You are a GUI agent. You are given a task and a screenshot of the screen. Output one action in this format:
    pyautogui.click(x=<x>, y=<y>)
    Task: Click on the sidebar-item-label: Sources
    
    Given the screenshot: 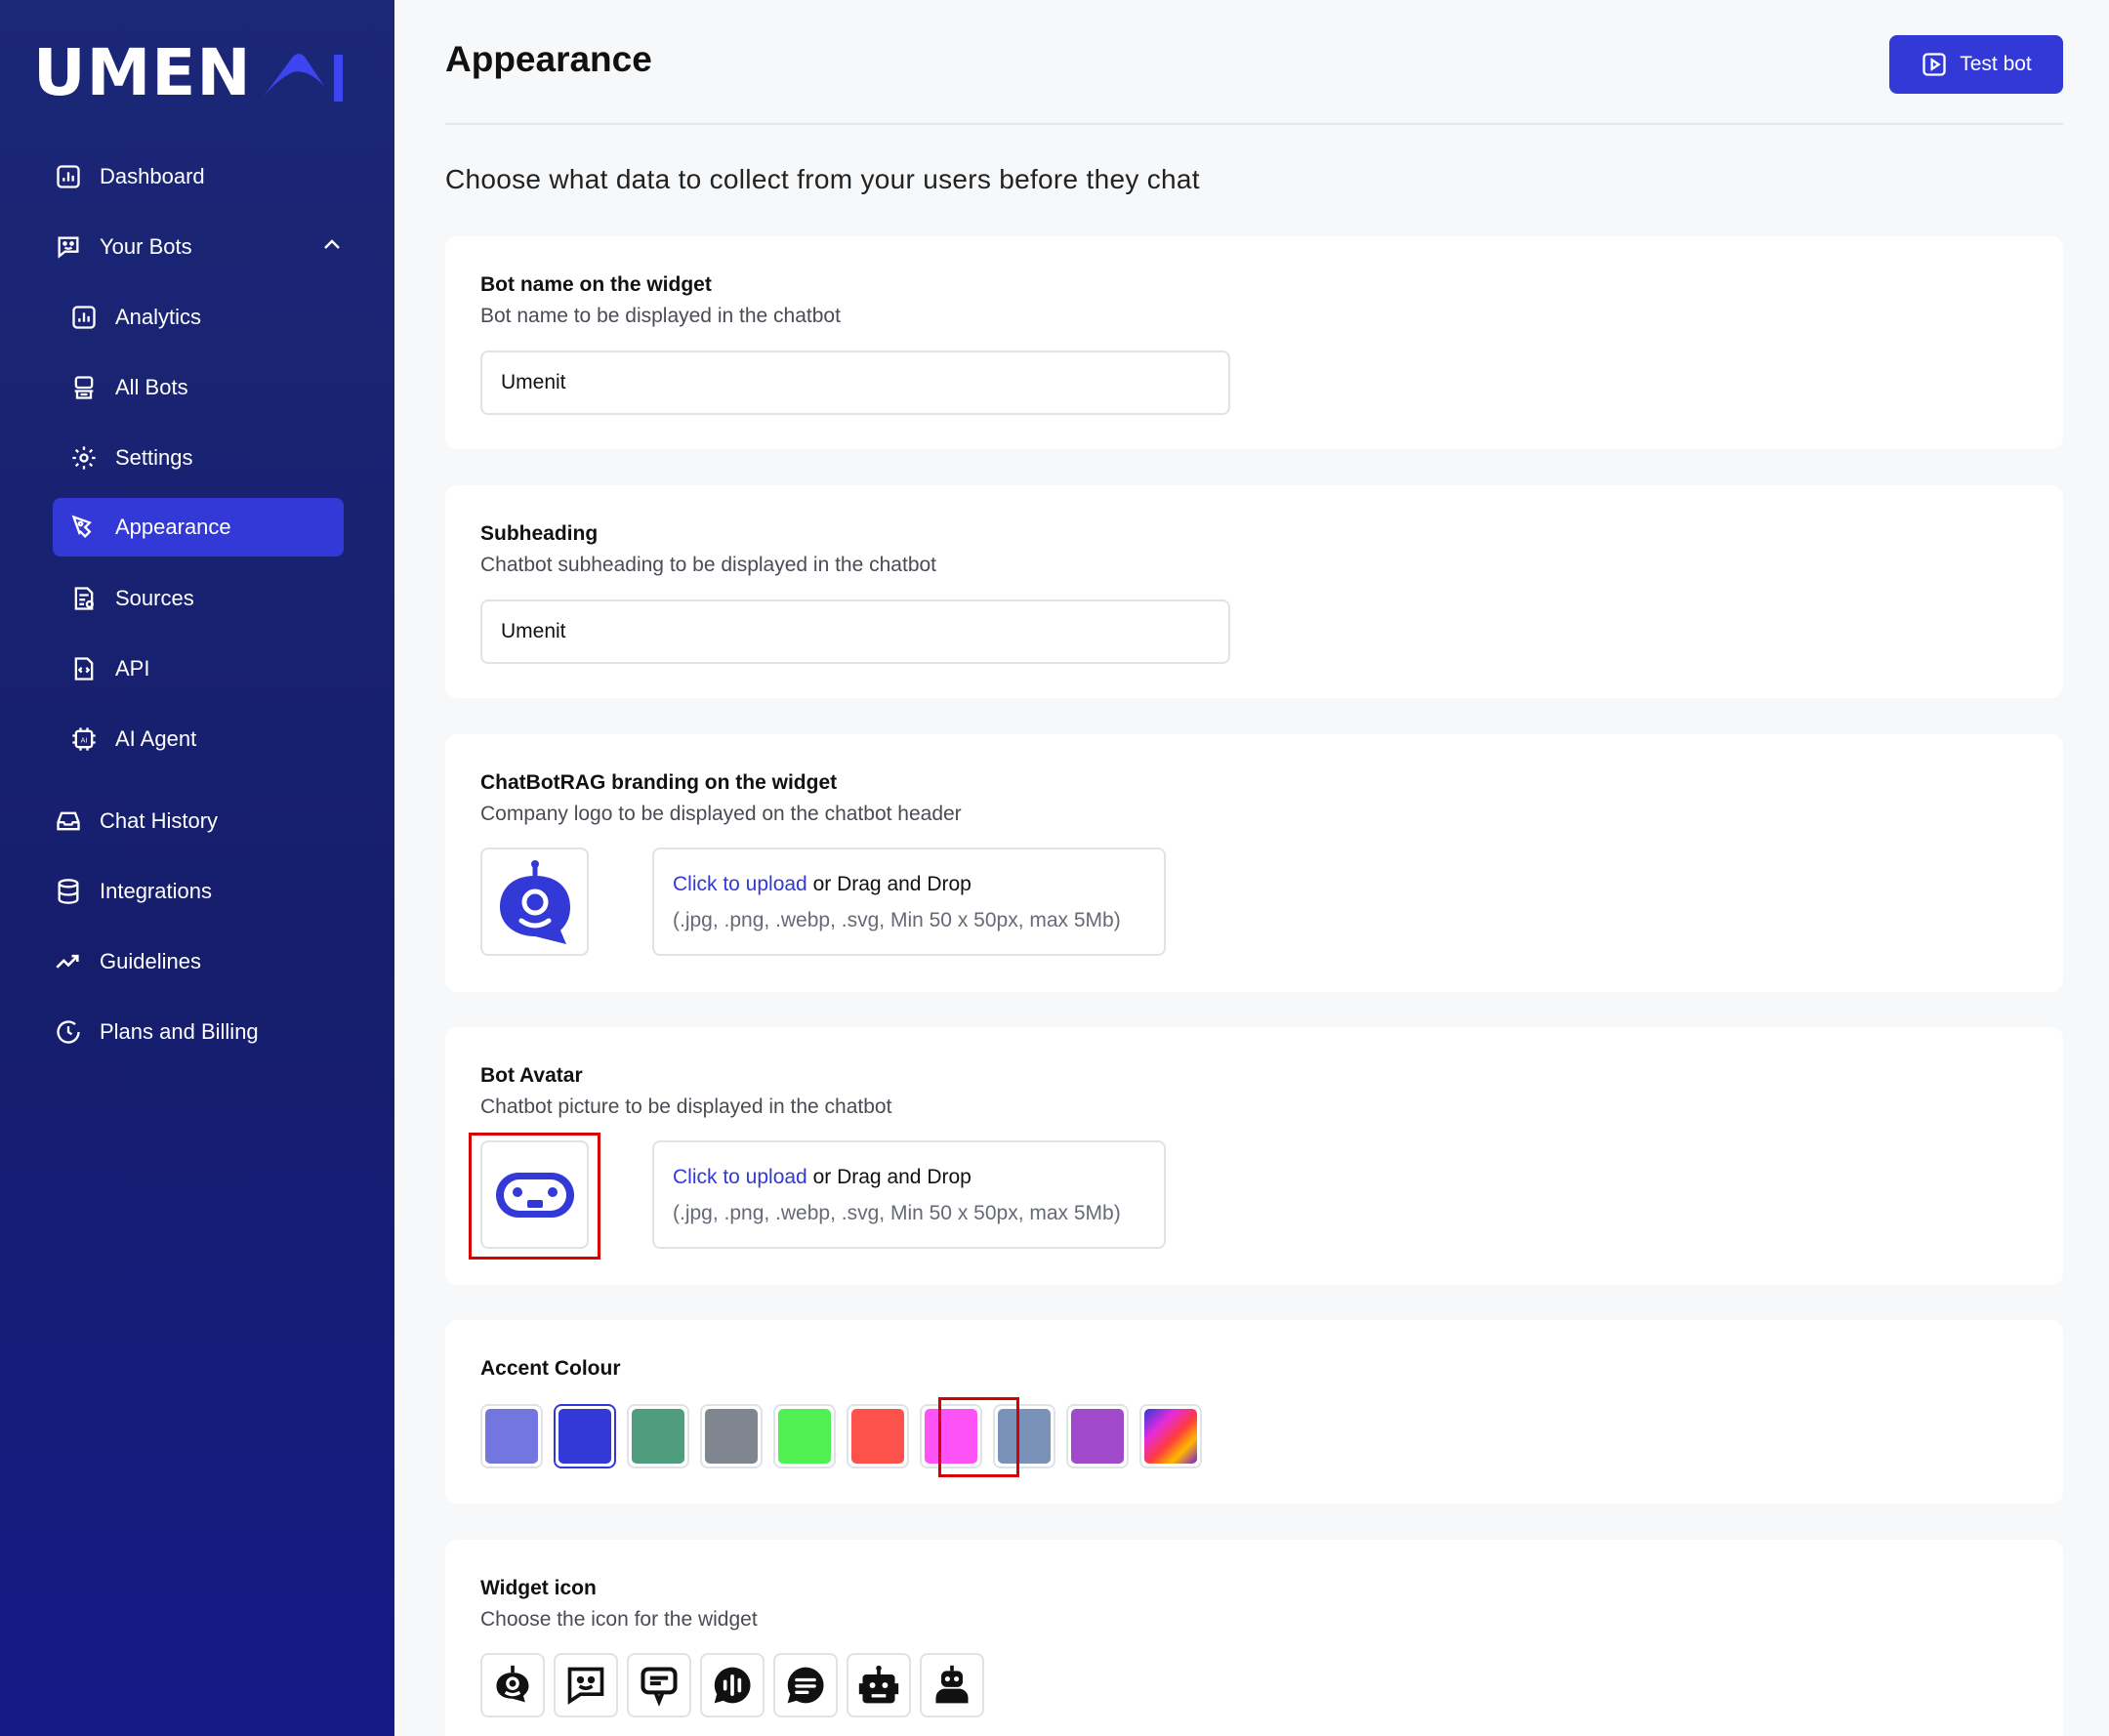 What is the action you would take?
    pyautogui.click(x=154, y=598)
    